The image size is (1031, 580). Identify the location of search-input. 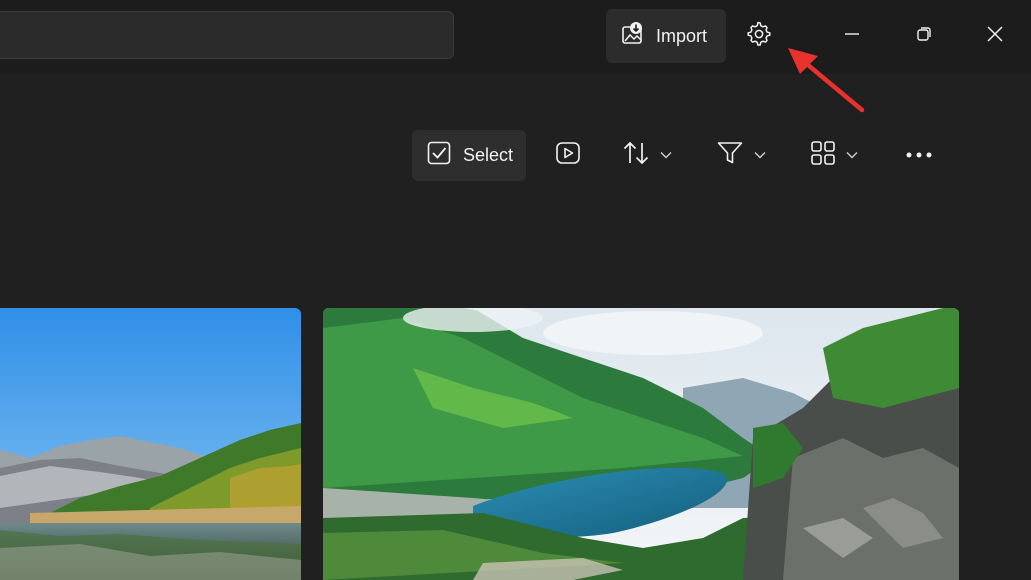
(227, 35).